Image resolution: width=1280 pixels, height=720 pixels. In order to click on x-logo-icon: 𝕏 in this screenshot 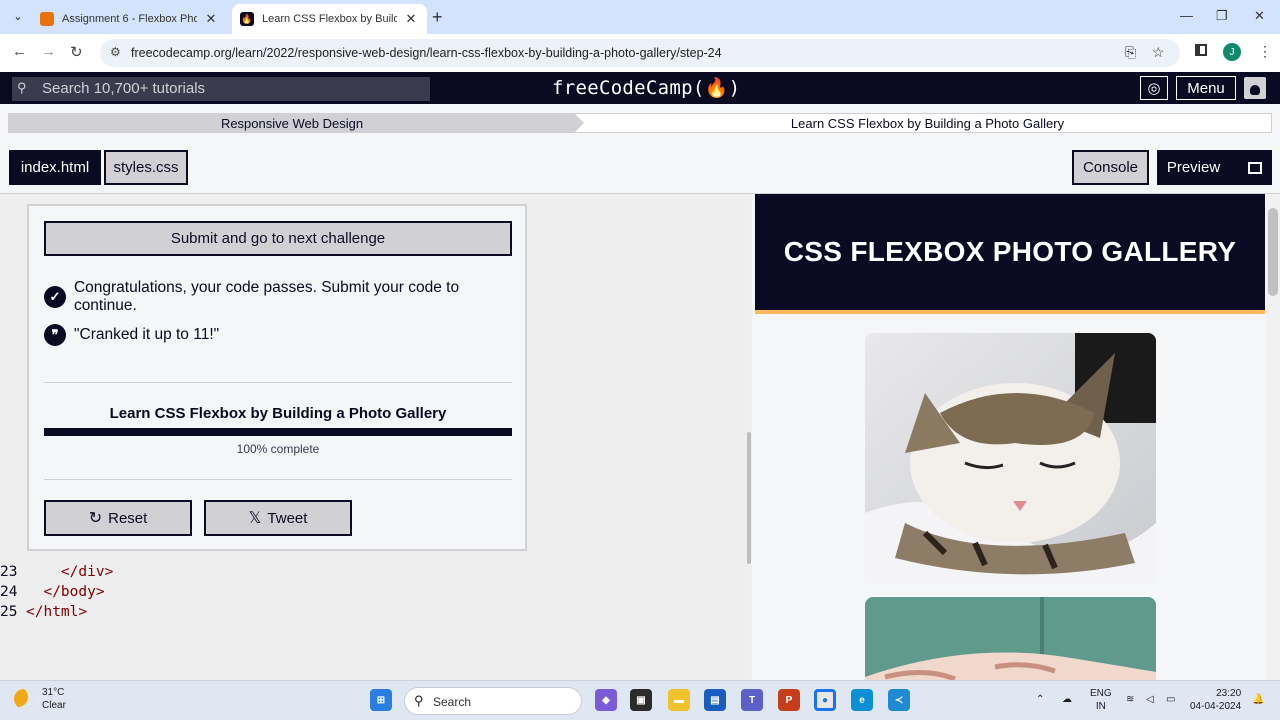, I will do `click(255, 518)`.